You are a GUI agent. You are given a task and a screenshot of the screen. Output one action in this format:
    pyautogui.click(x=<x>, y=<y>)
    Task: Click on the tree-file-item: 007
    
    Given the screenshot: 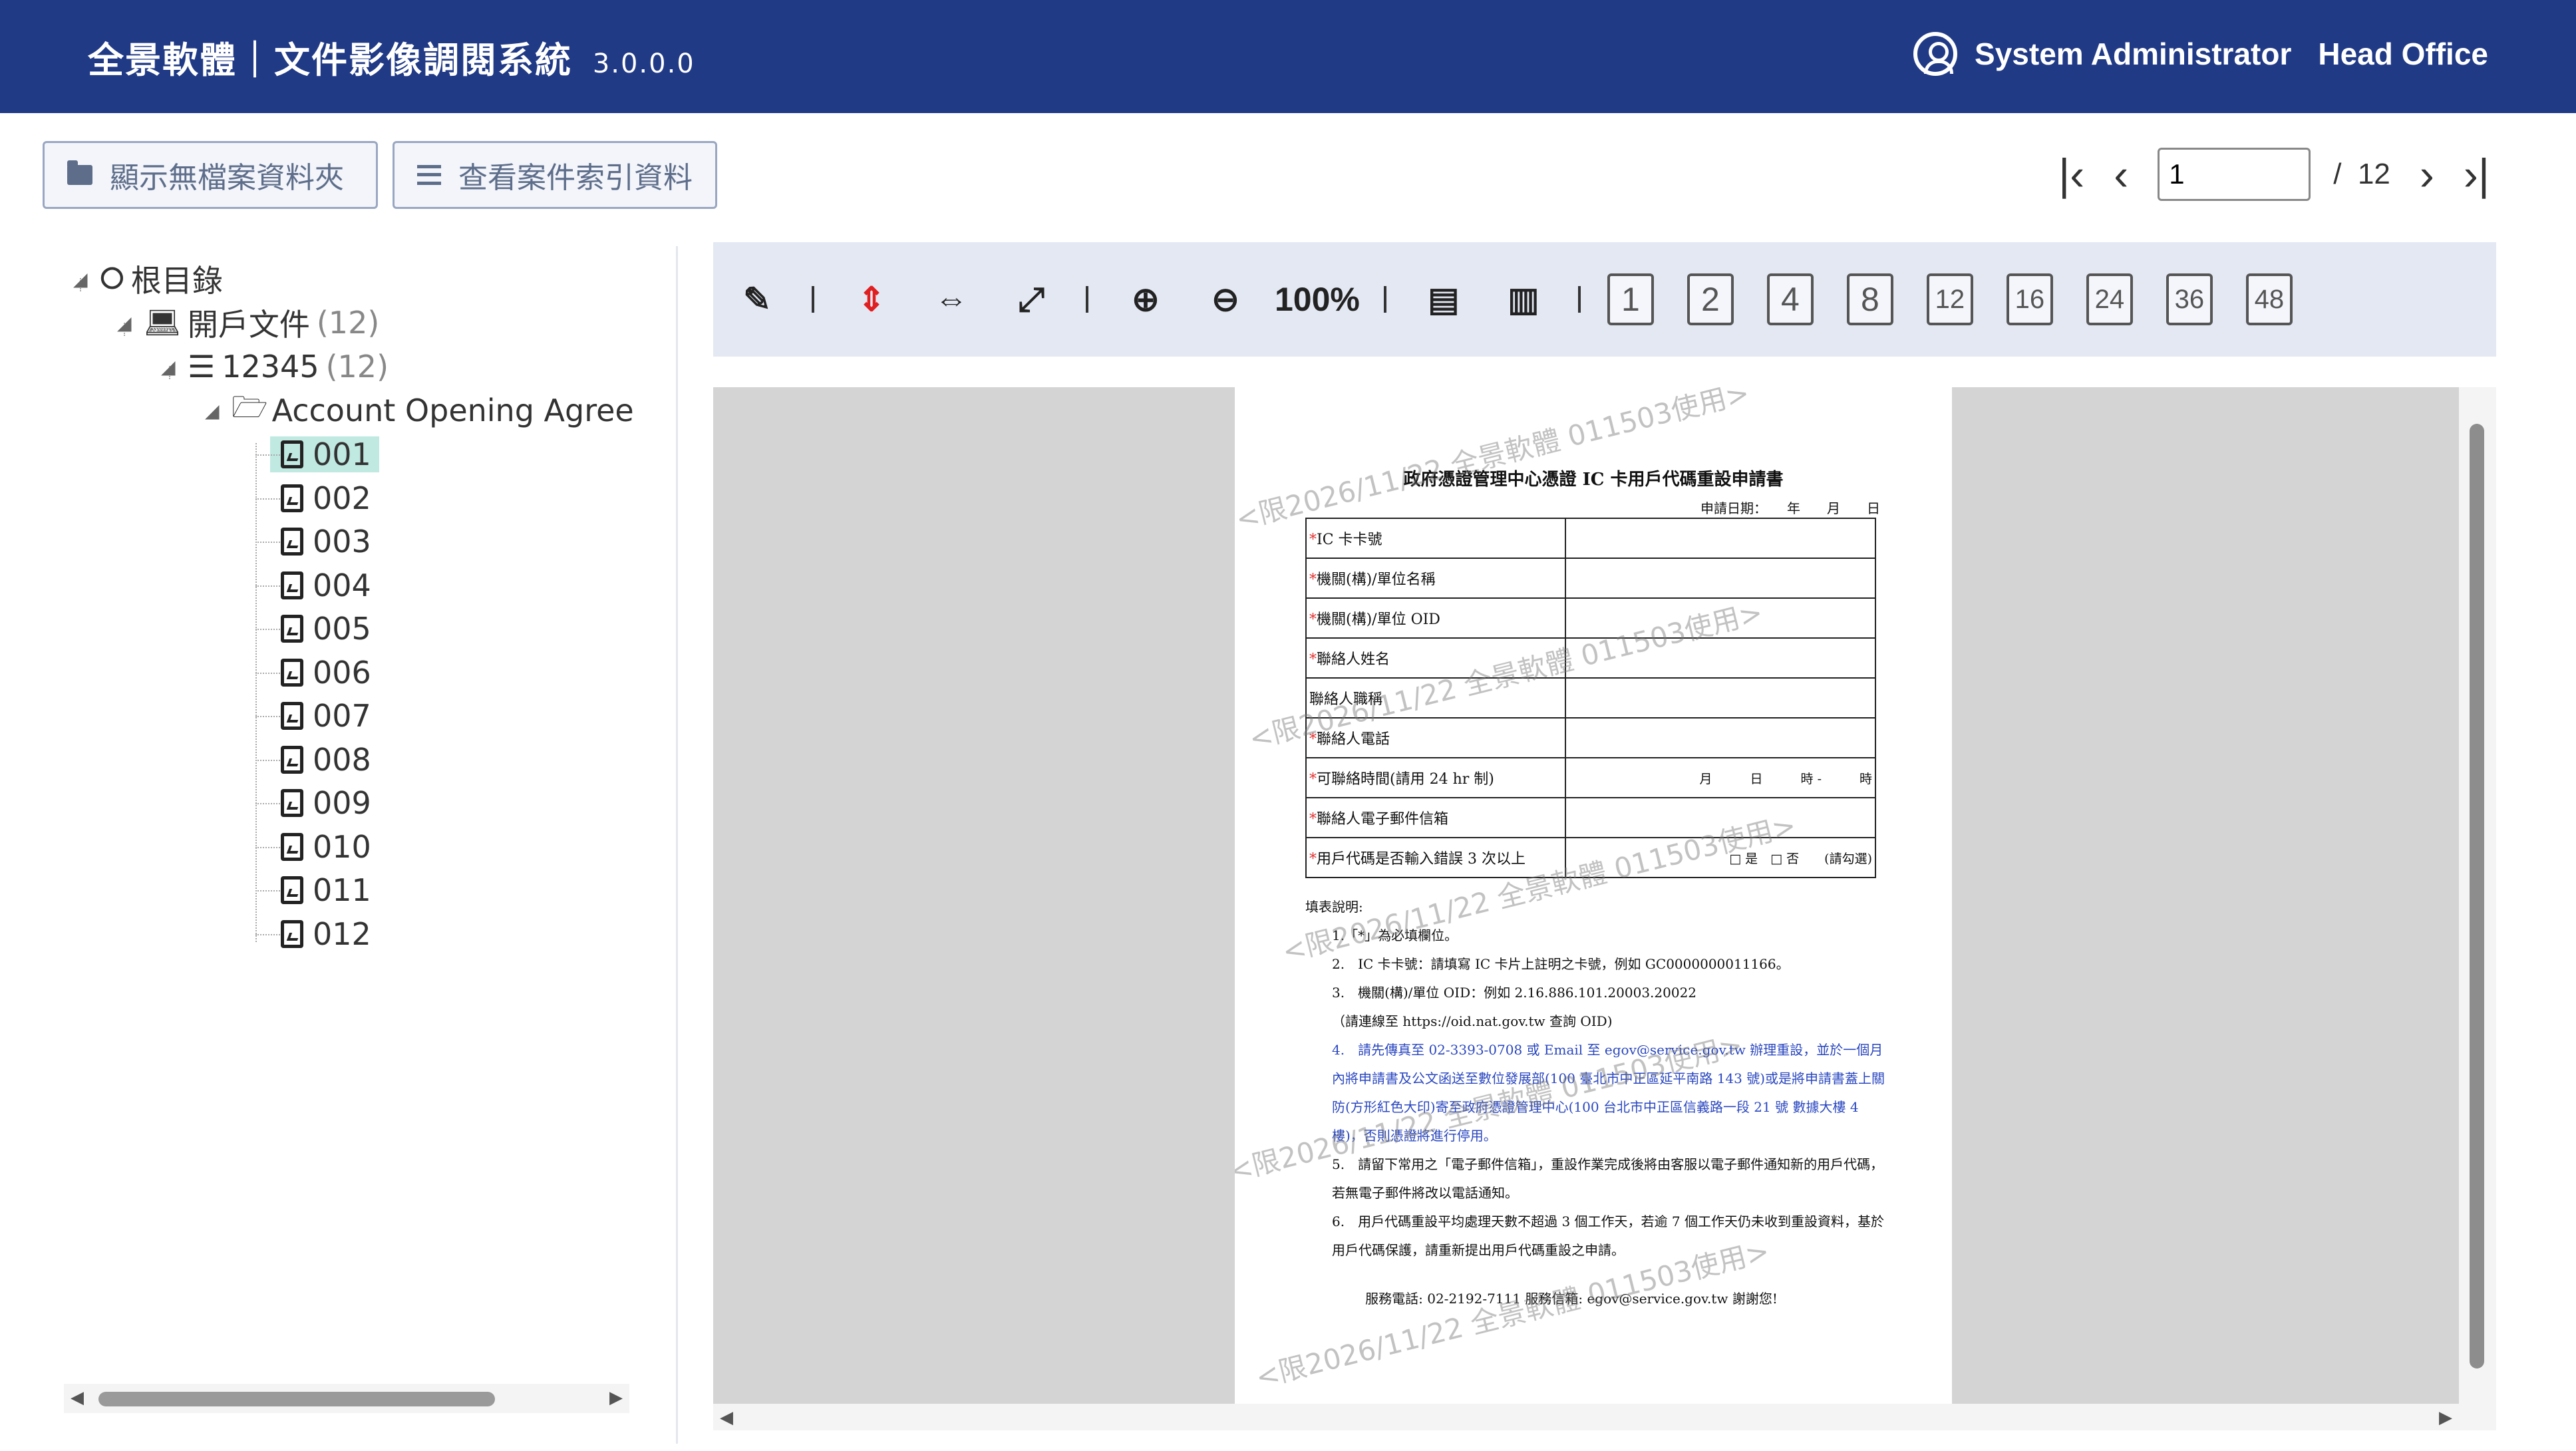 What is the action you would take?
    pyautogui.click(x=313, y=716)
    